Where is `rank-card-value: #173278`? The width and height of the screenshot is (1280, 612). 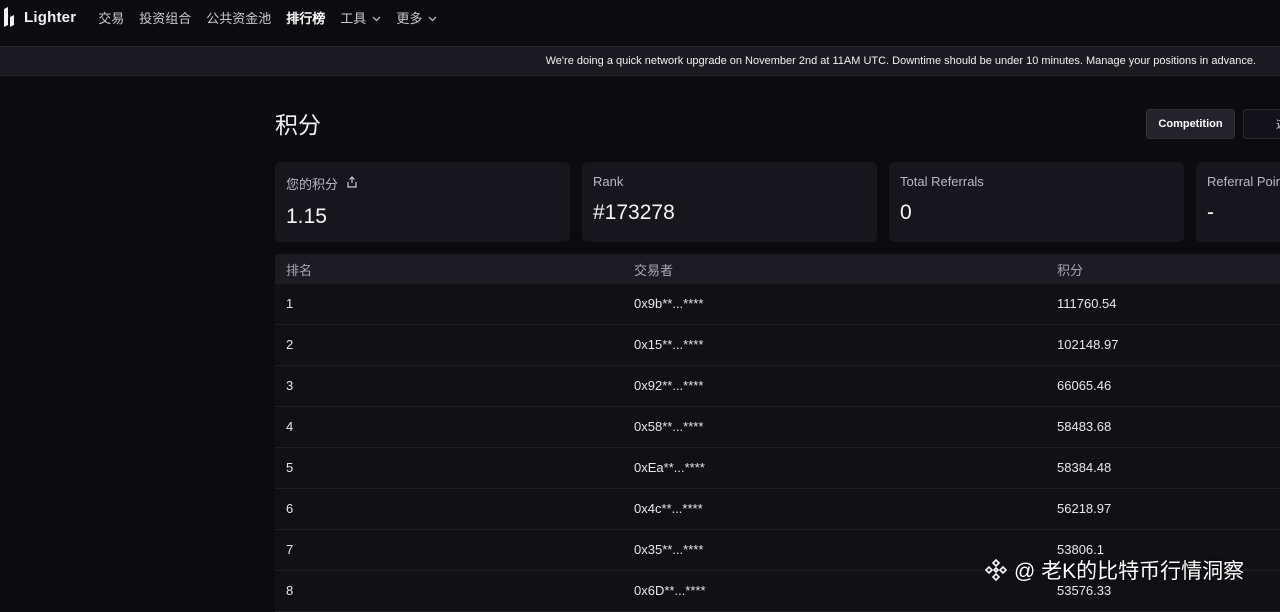
rank-card-value: #173278 is located at coordinates (634, 212).